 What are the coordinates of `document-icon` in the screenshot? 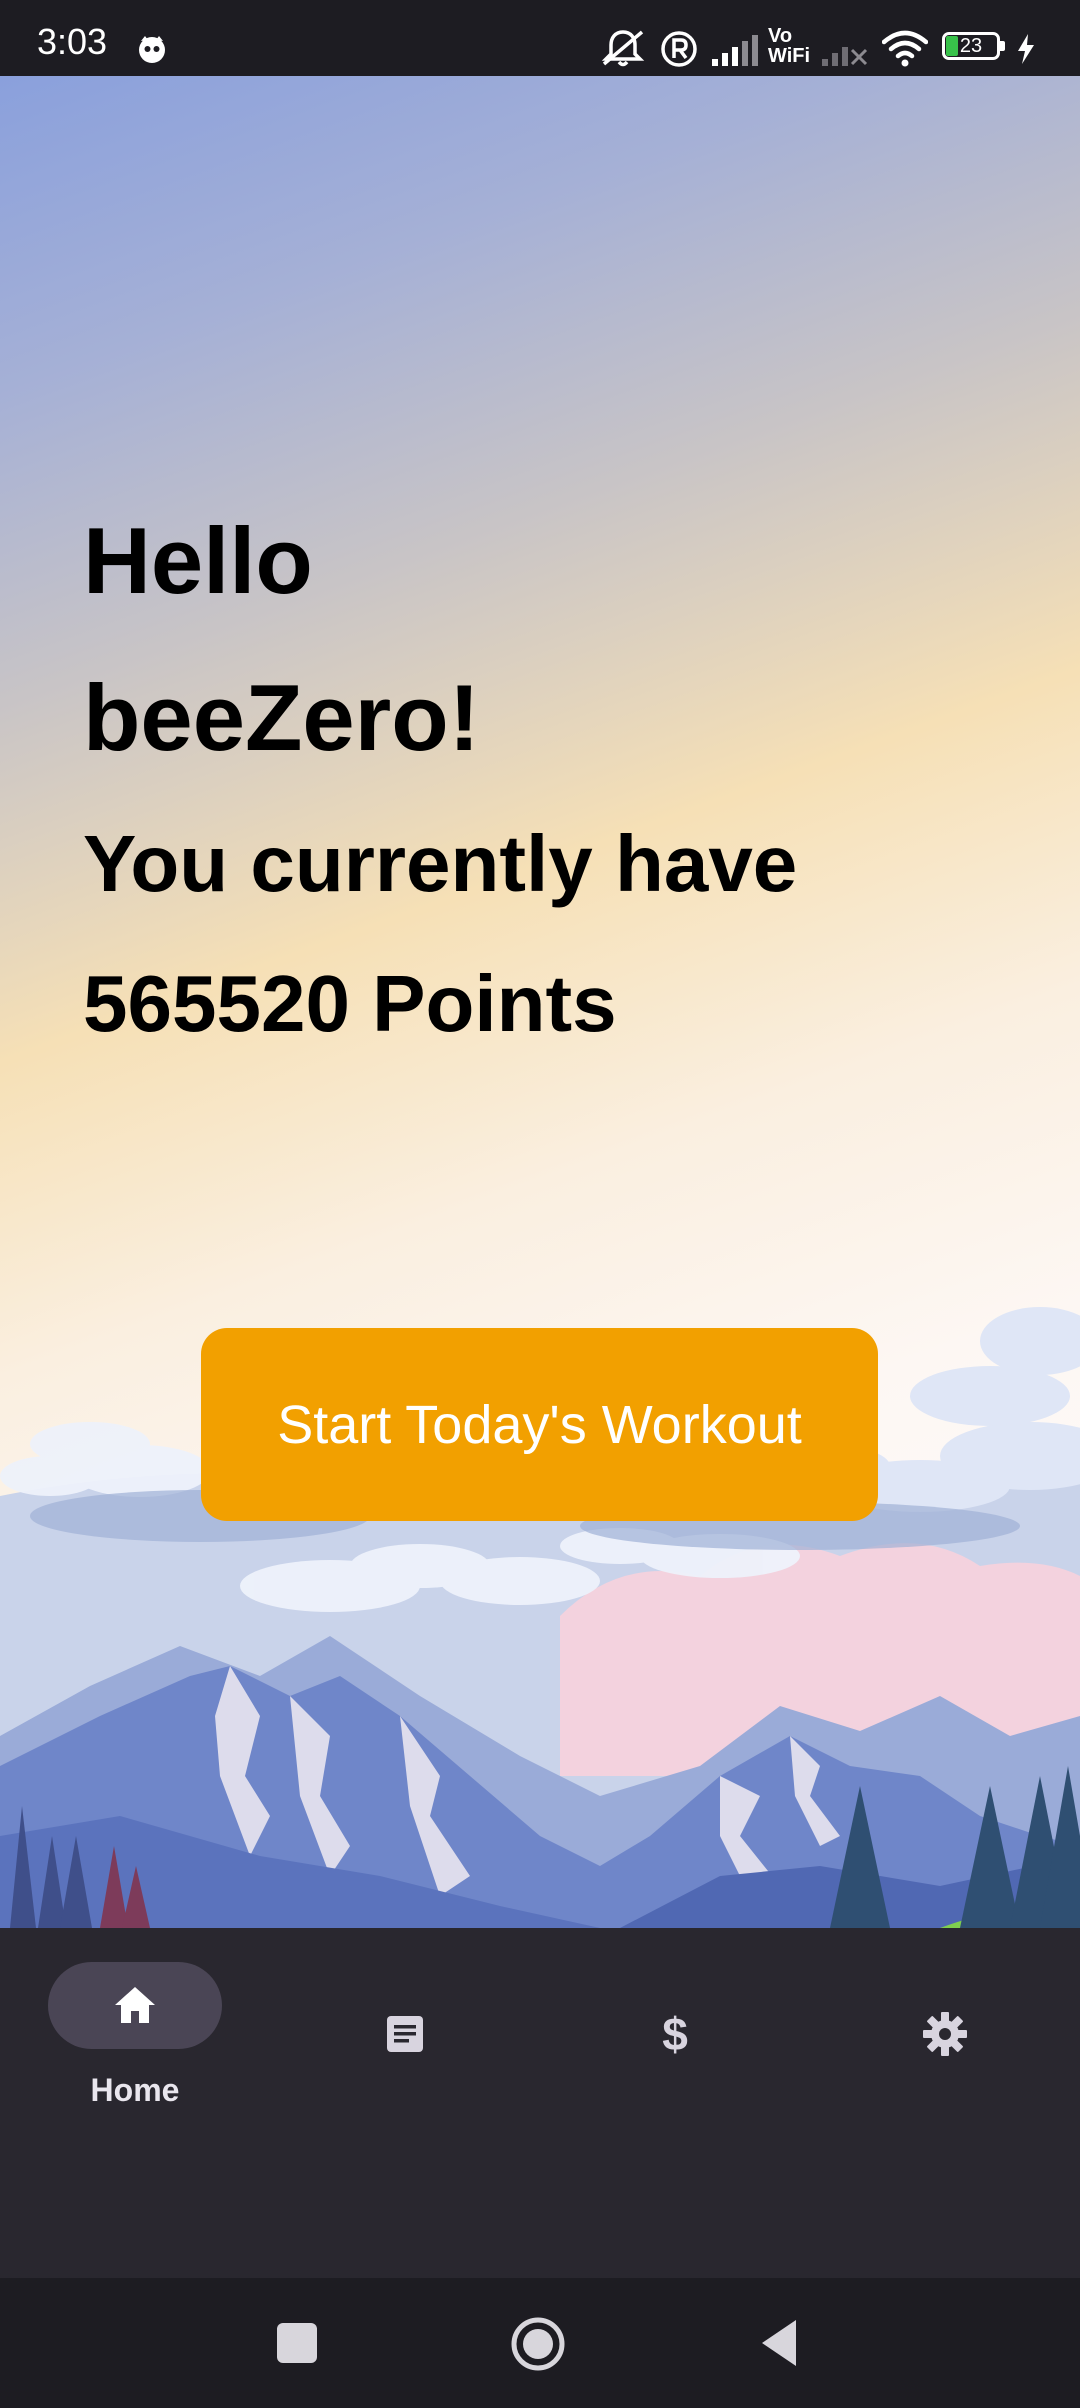 It's located at (405, 2034).